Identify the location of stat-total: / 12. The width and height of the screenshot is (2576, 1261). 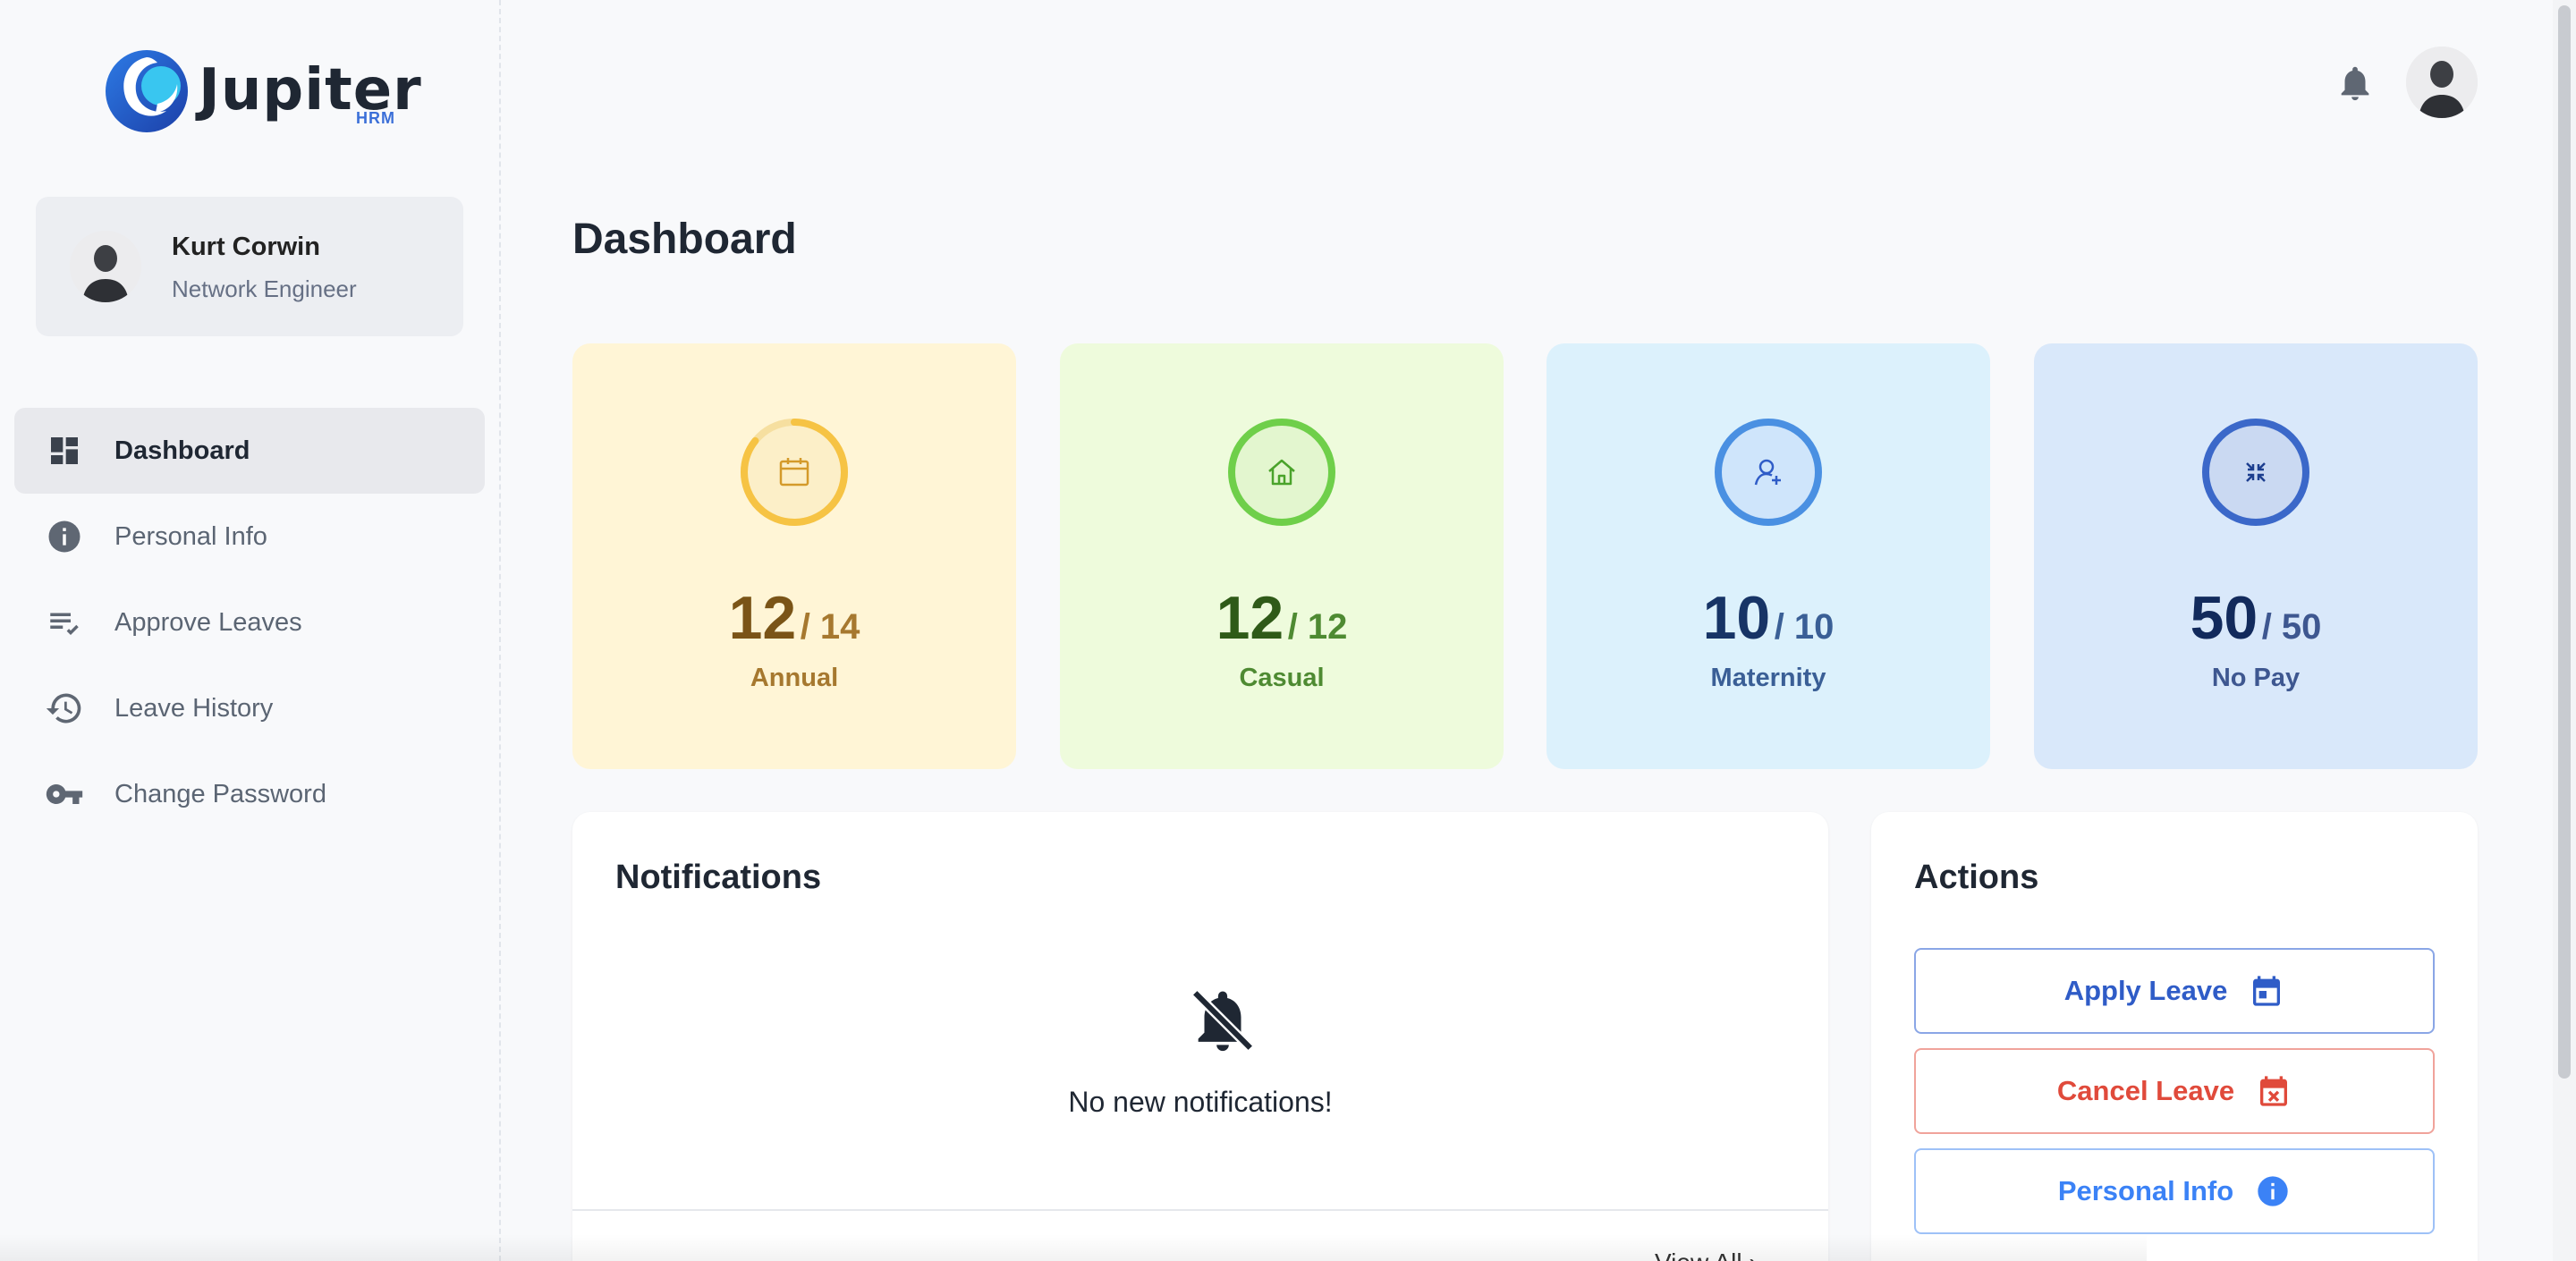
(1317, 627).